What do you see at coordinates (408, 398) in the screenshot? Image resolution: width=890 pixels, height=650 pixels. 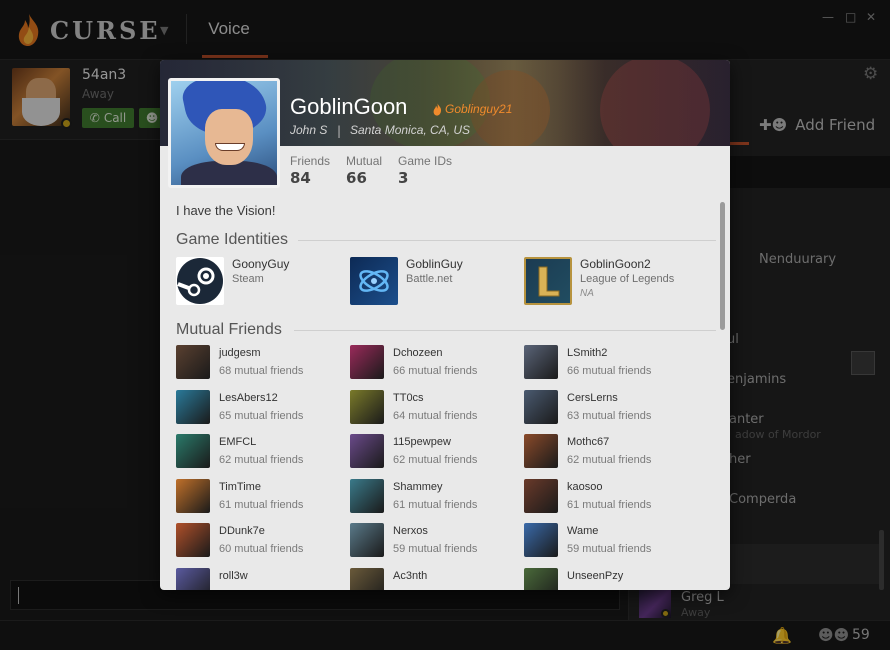 I see `mutual-friend-name: TT0cs` at bounding box center [408, 398].